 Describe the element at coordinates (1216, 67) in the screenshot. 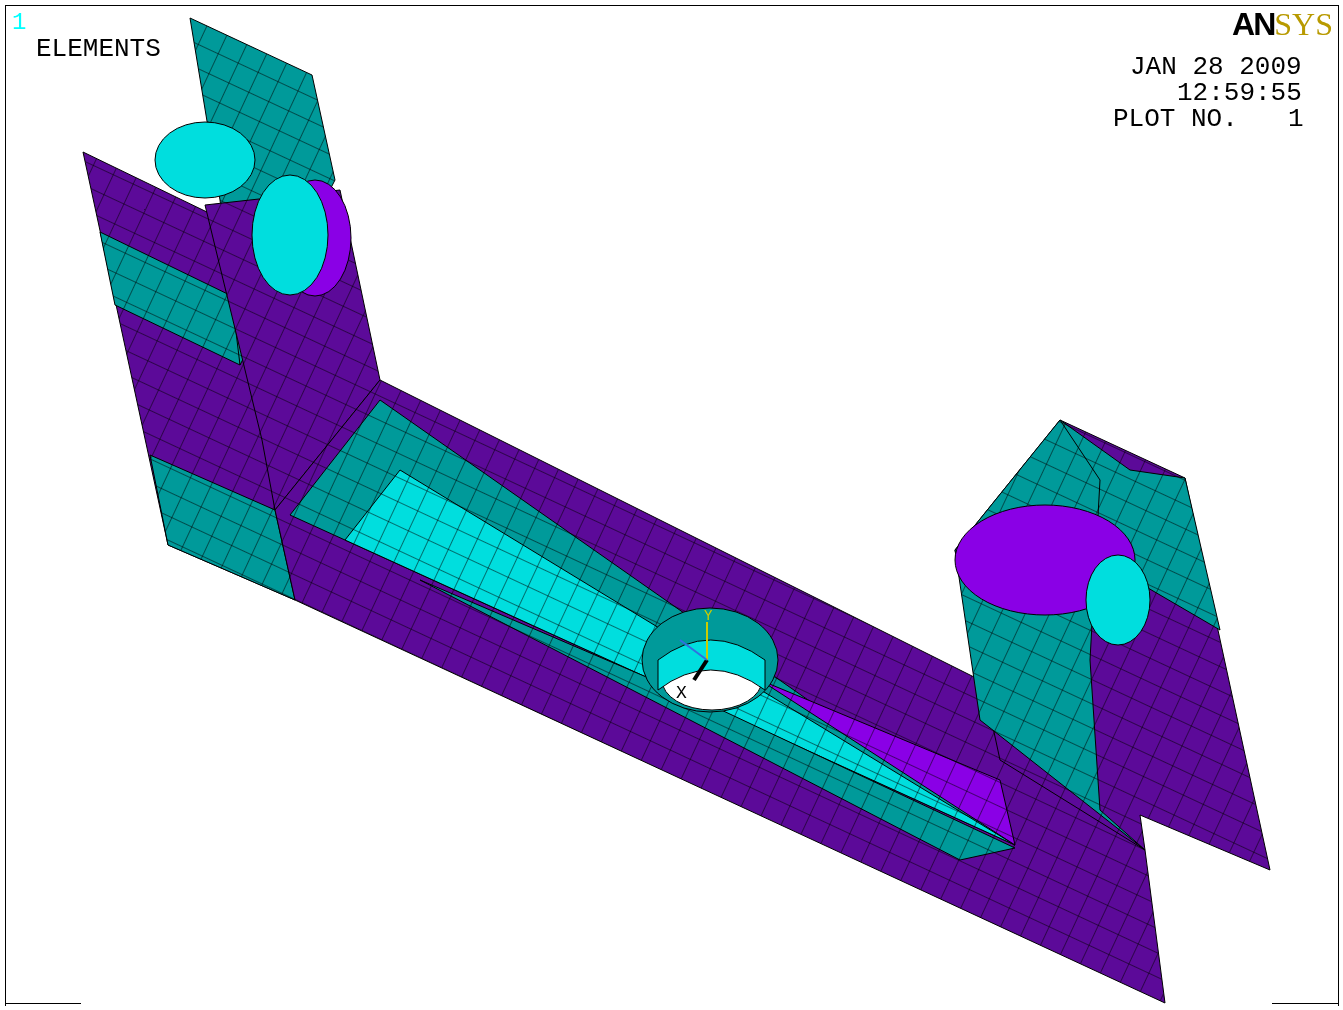

I see `plot-date: JAN 28 2009` at that location.